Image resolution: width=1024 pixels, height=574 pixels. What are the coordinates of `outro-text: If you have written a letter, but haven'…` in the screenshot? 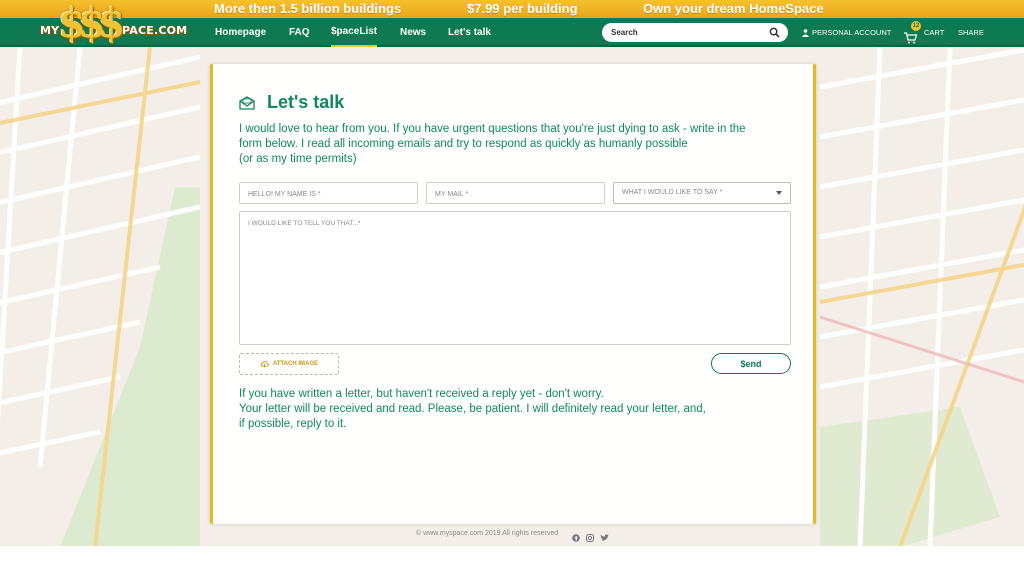 It's located at (519, 409).